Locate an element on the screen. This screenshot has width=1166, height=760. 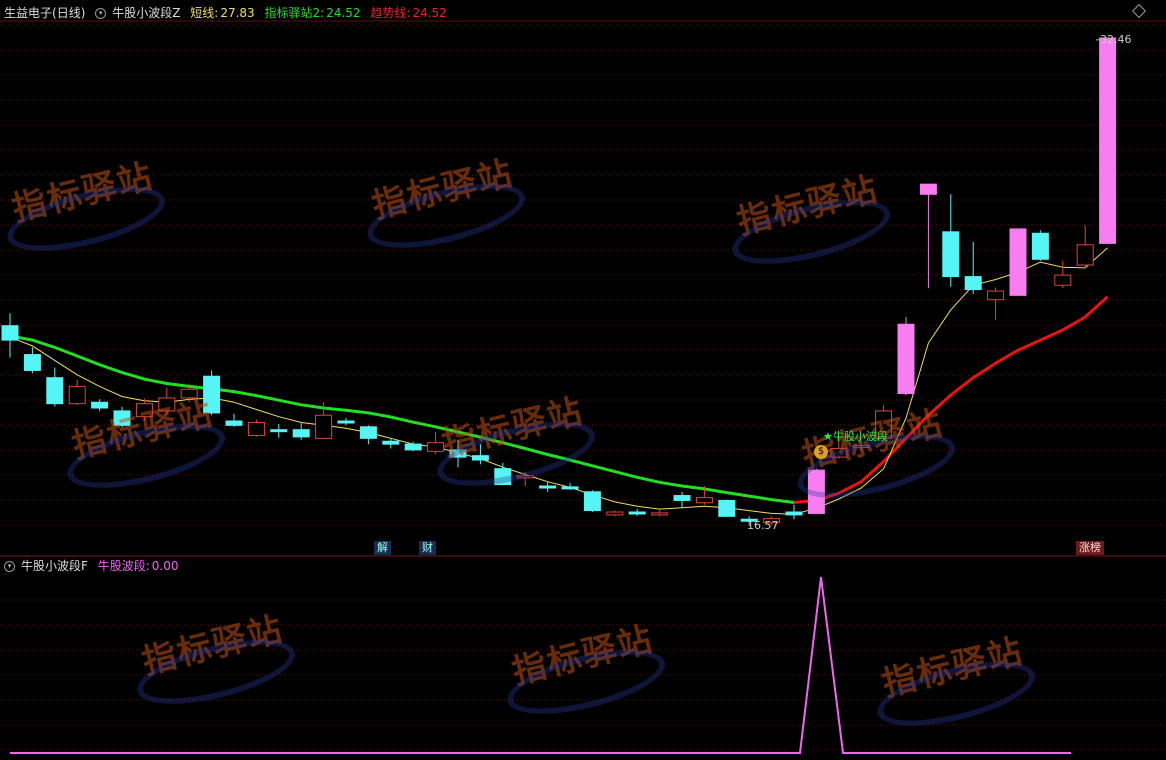
sub-chart-header: ▾ 牛股小波段F 牛股波段: 0.00 is located at coordinates (94, 566).